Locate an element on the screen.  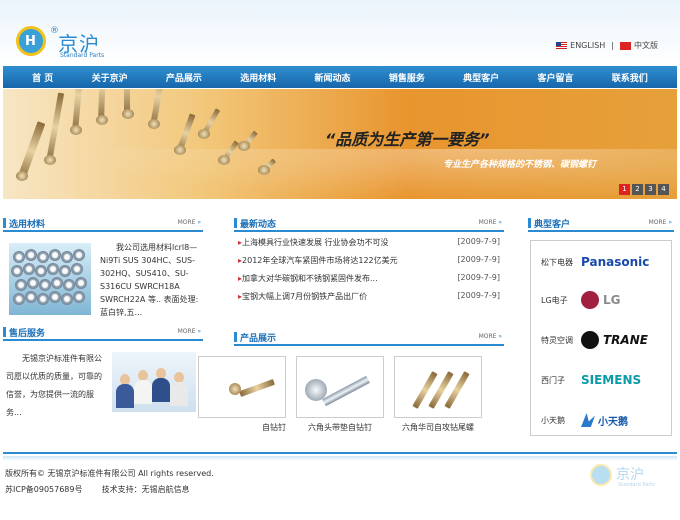
news-section-header: 最新动态 MORE is located at coordinates (368, 224).